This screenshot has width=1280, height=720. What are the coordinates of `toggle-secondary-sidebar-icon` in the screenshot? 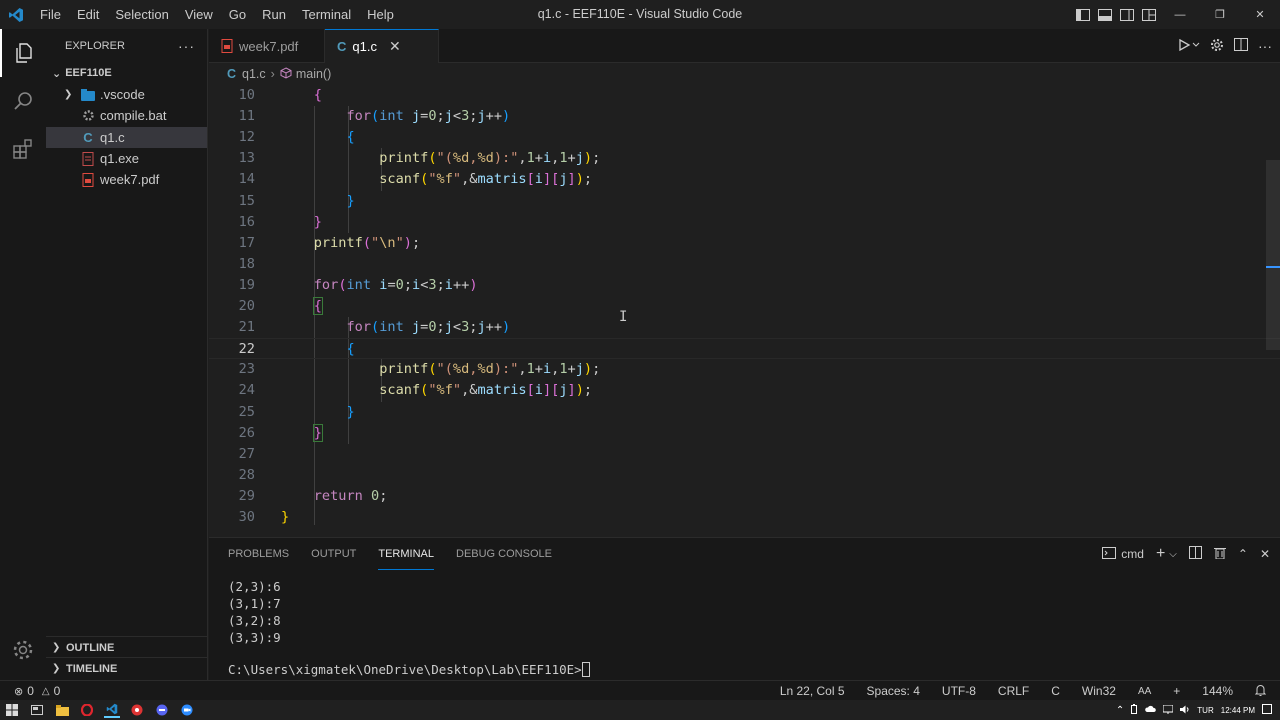 It's located at (1127, 14).